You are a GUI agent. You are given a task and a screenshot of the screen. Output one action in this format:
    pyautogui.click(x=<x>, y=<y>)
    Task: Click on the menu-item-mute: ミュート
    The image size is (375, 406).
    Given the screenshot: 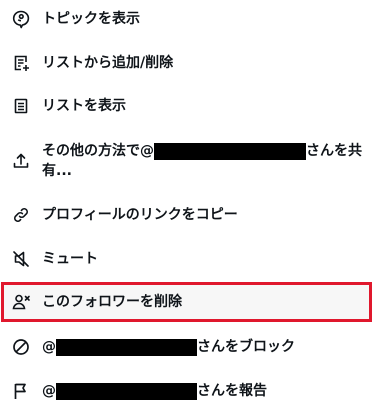 What is the action you would take?
    pyautogui.click(x=187, y=259)
    